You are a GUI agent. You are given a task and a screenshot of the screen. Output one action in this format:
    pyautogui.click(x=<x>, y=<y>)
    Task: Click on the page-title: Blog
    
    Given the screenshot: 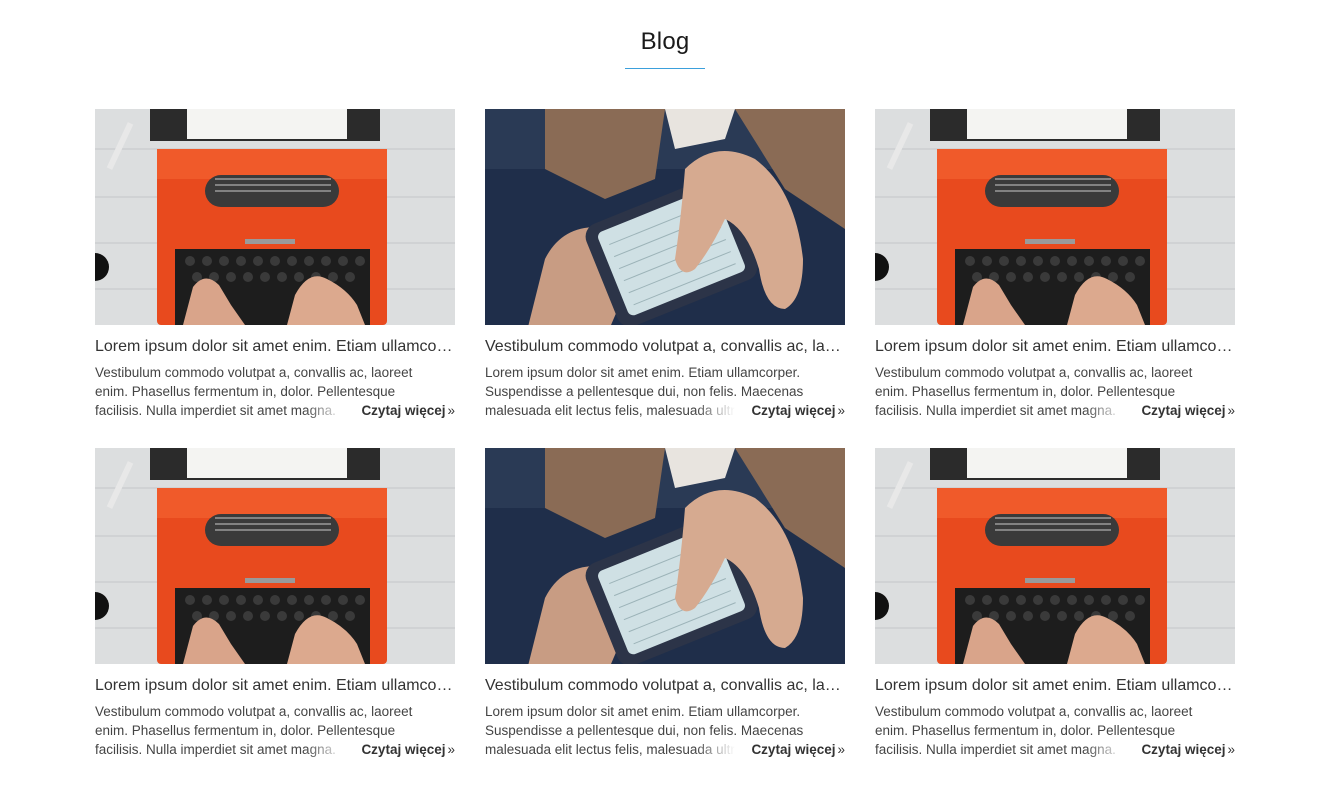 What is the action you would take?
    pyautogui.click(x=665, y=41)
    